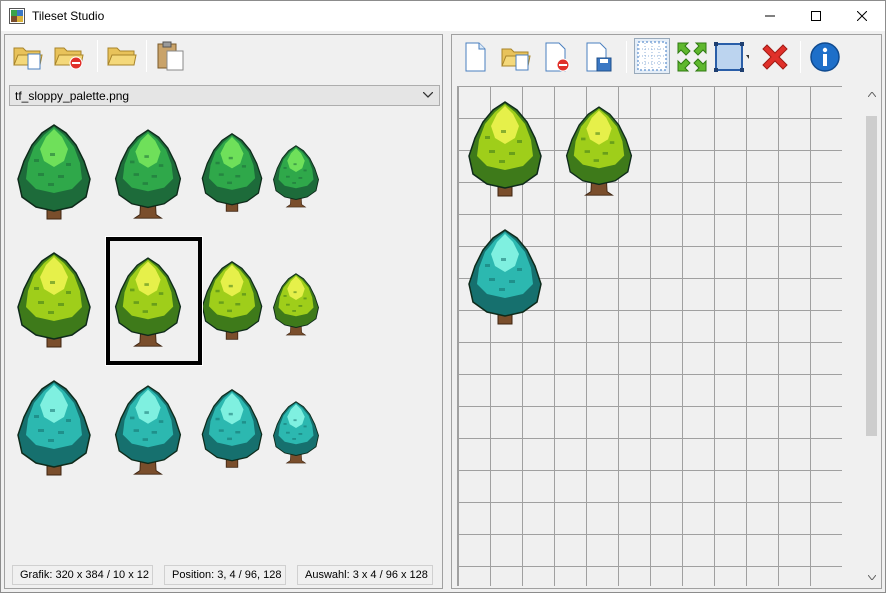 The height and width of the screenshot is (593, 886). I want to click on chevron-up-icon, so click(871, 94).